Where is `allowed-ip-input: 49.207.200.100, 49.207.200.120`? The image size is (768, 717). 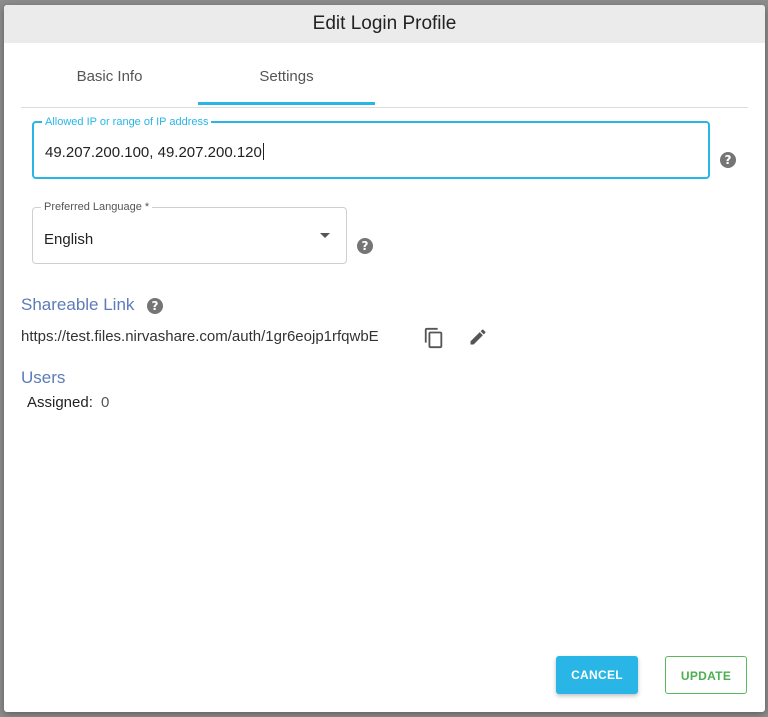 allowed-ip-input: 49.207.200.100, 49.207.200.120 is located at coordinates (154, 152).